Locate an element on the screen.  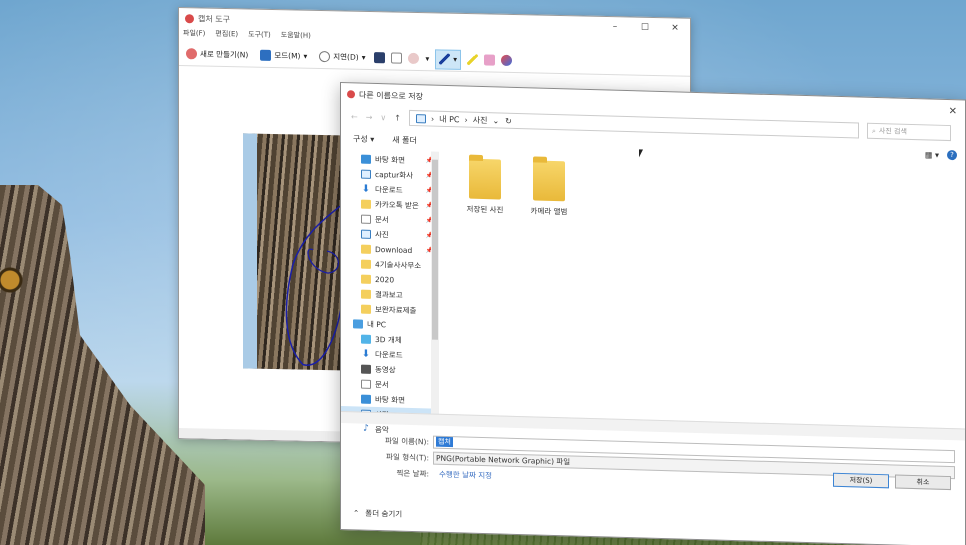
mode-button: 모드(M) ▾ is located at coordinates (283, 55).